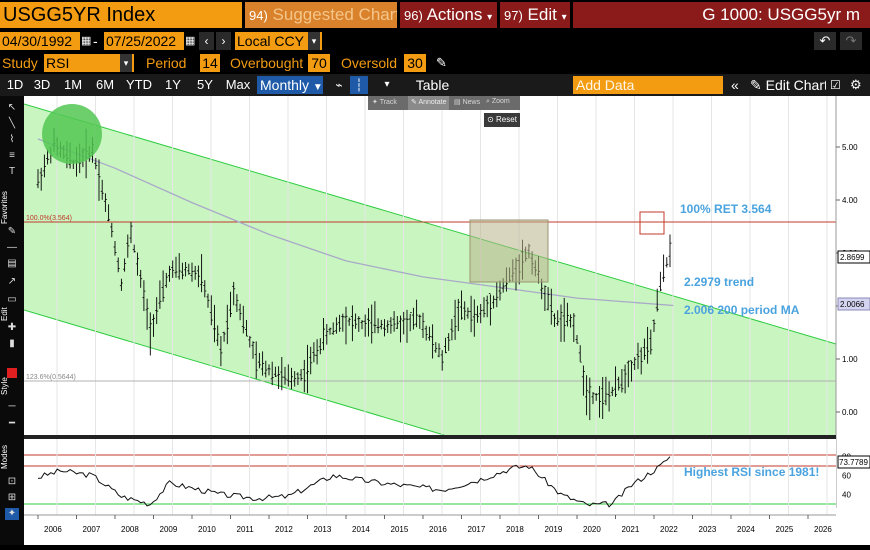 The image size is (870, 550). Describe the element at coordinates (72, 134) in the screenshot. I see `highlight-circle-2007` at that location.